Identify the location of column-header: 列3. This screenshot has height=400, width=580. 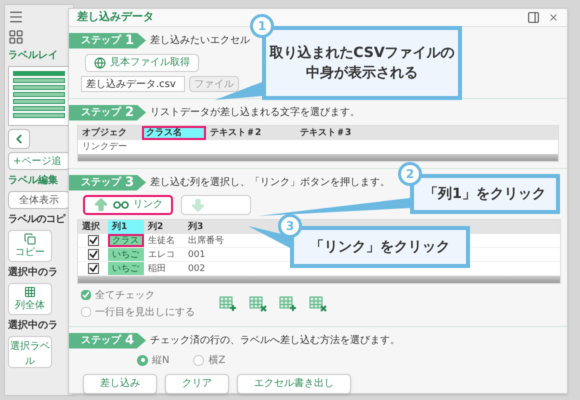
(214, 227).